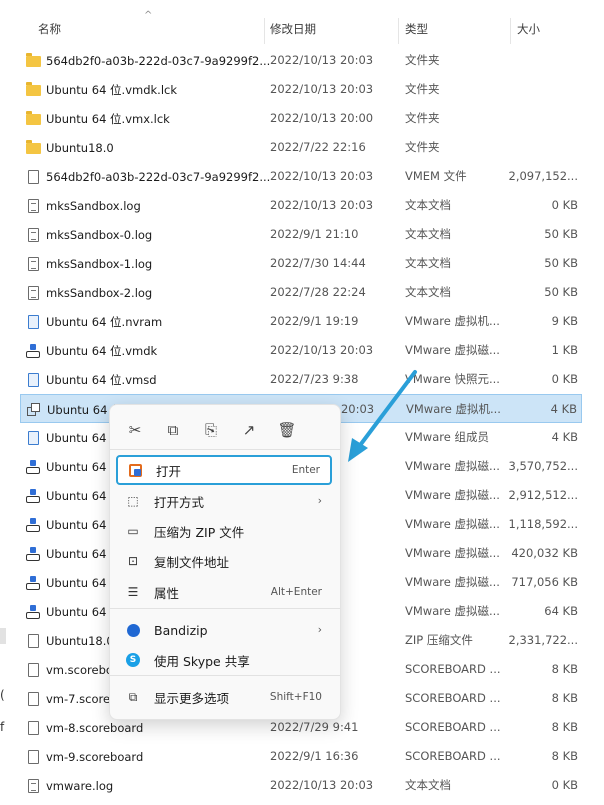  What do you see at coordinates (224, 660) in the screenshot?
I see `menu-item-skype: S 使用 Skype 共享` at bounding box center [224, 660].